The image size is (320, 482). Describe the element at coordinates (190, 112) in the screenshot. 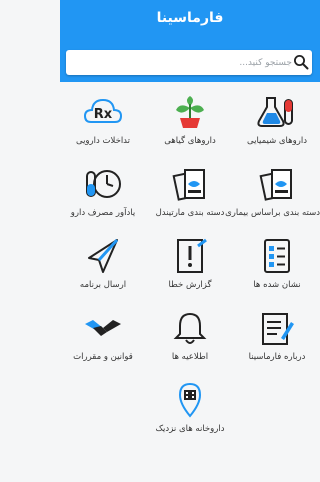

I see `herb-plant-icon` at that location.